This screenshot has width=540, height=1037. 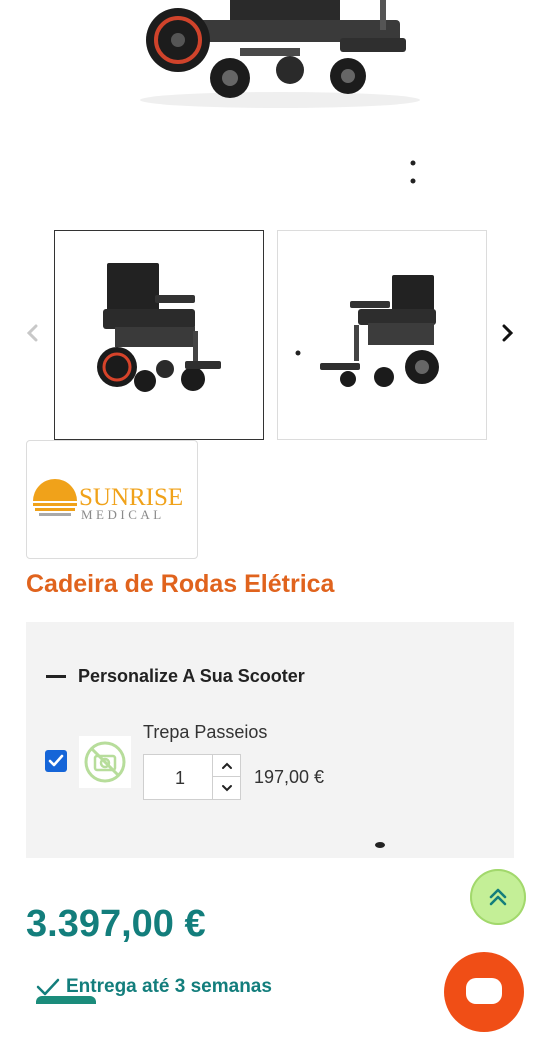 I want to click on sunrise-medical-logo: SUNRISE MEDICAL, so click(x=108, y=500).